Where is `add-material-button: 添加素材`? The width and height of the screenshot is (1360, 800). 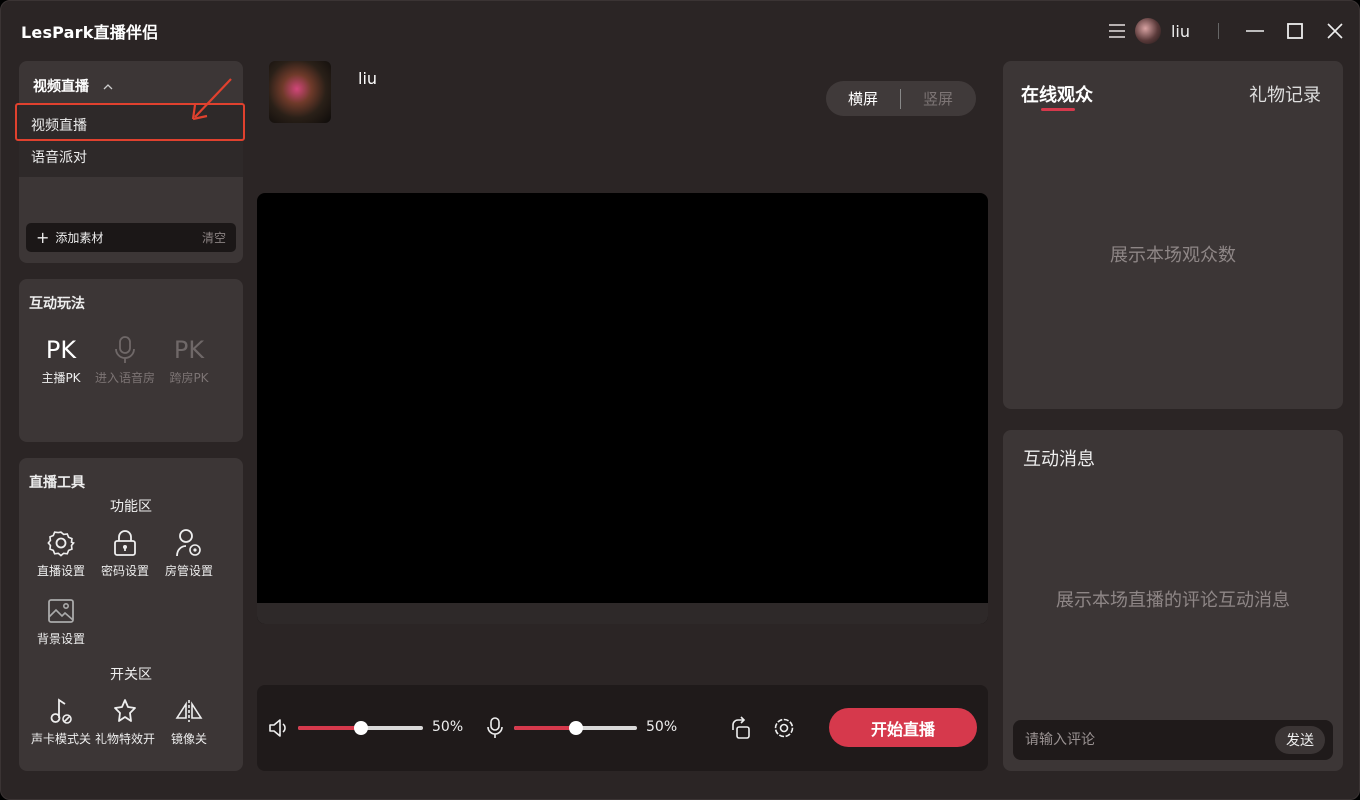
add-material-button: 添加素材 is located at coordinates (79, 237).